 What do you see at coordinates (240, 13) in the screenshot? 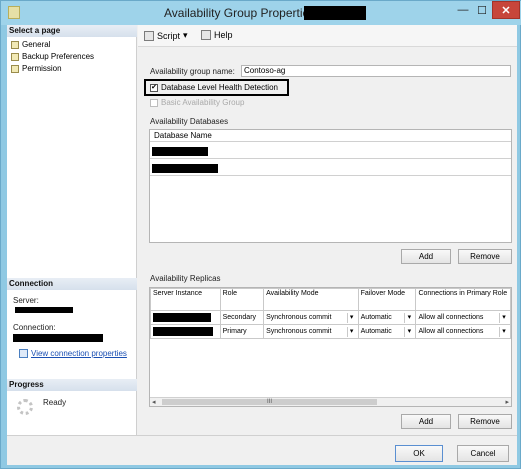
I see `window-title: Availability Group Properties` at bounding box center [240, 13].